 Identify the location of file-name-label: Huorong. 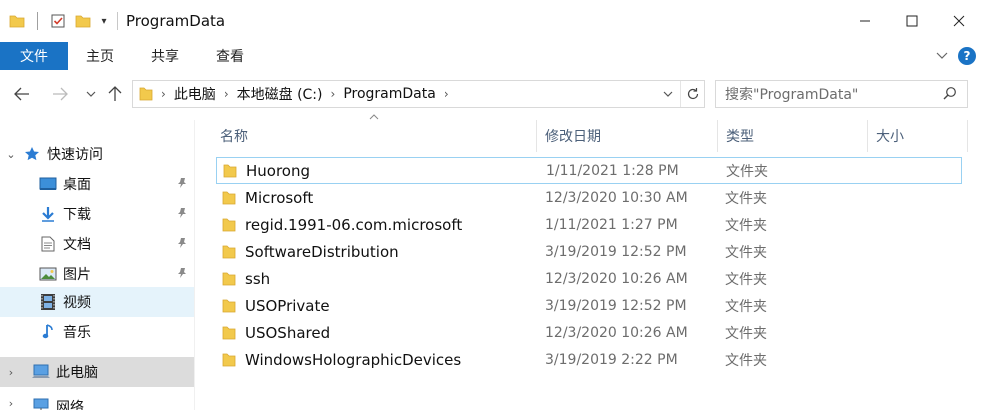
(278, 170).